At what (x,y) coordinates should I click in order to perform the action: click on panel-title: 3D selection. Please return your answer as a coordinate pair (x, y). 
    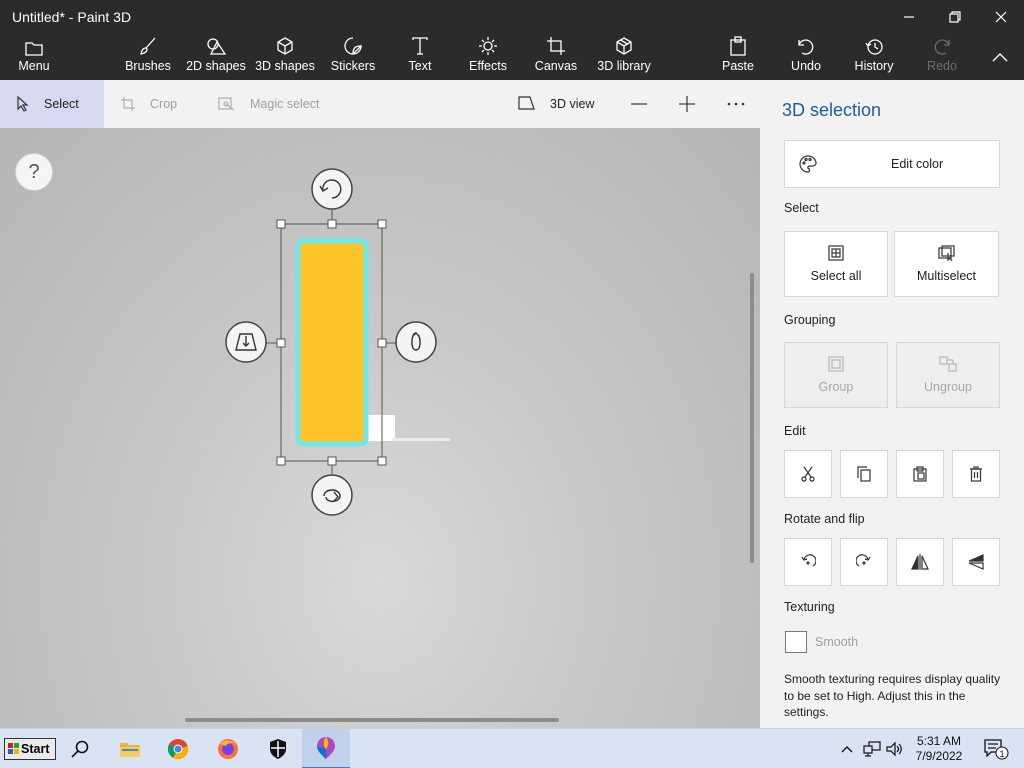
    Looking at the image, I should click on (832, 110).